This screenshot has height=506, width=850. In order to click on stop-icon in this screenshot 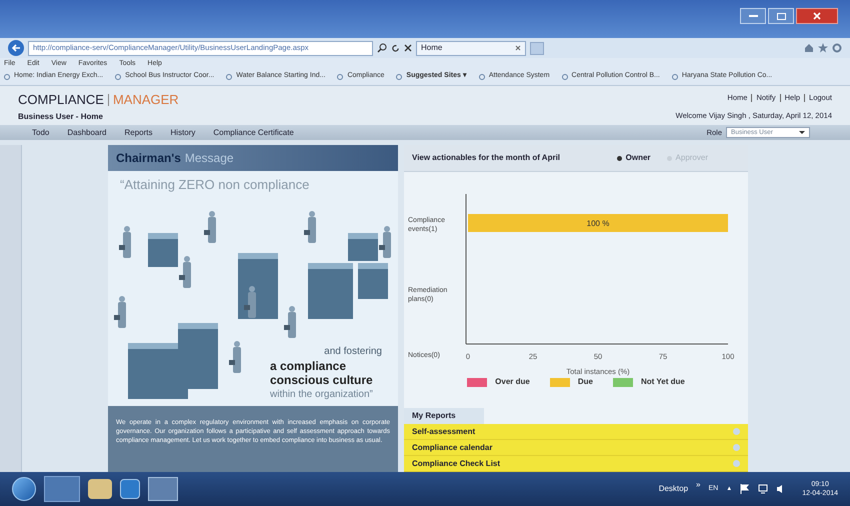, I will do `click(408, 48)`.